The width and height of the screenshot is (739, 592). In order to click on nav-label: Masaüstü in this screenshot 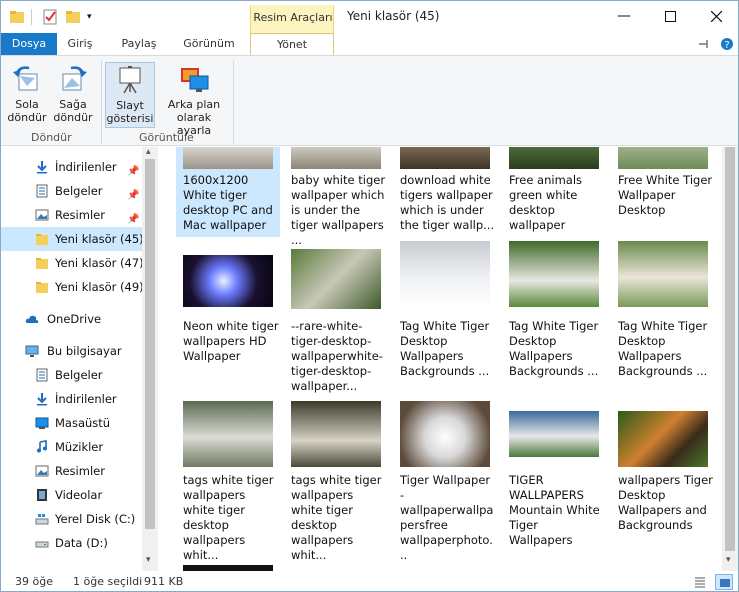, I will do `click(83, 423)`.